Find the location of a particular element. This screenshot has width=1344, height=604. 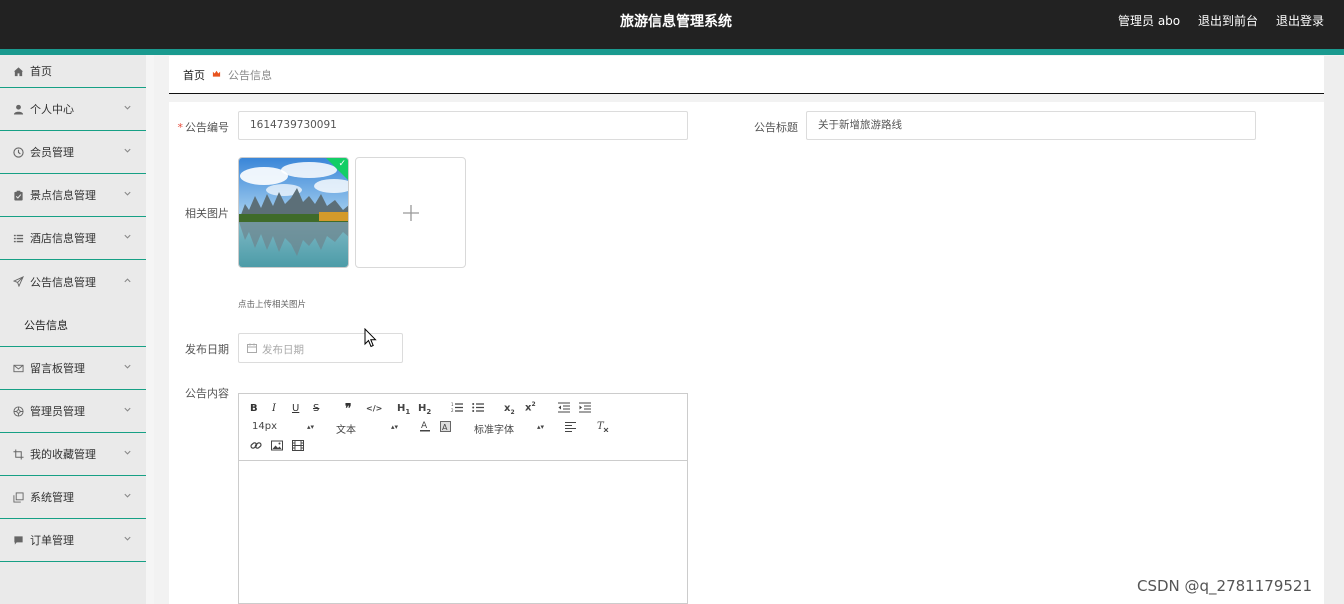

sidebar-item-notices: 公告信息管理 is located at coordinates (73, 281).